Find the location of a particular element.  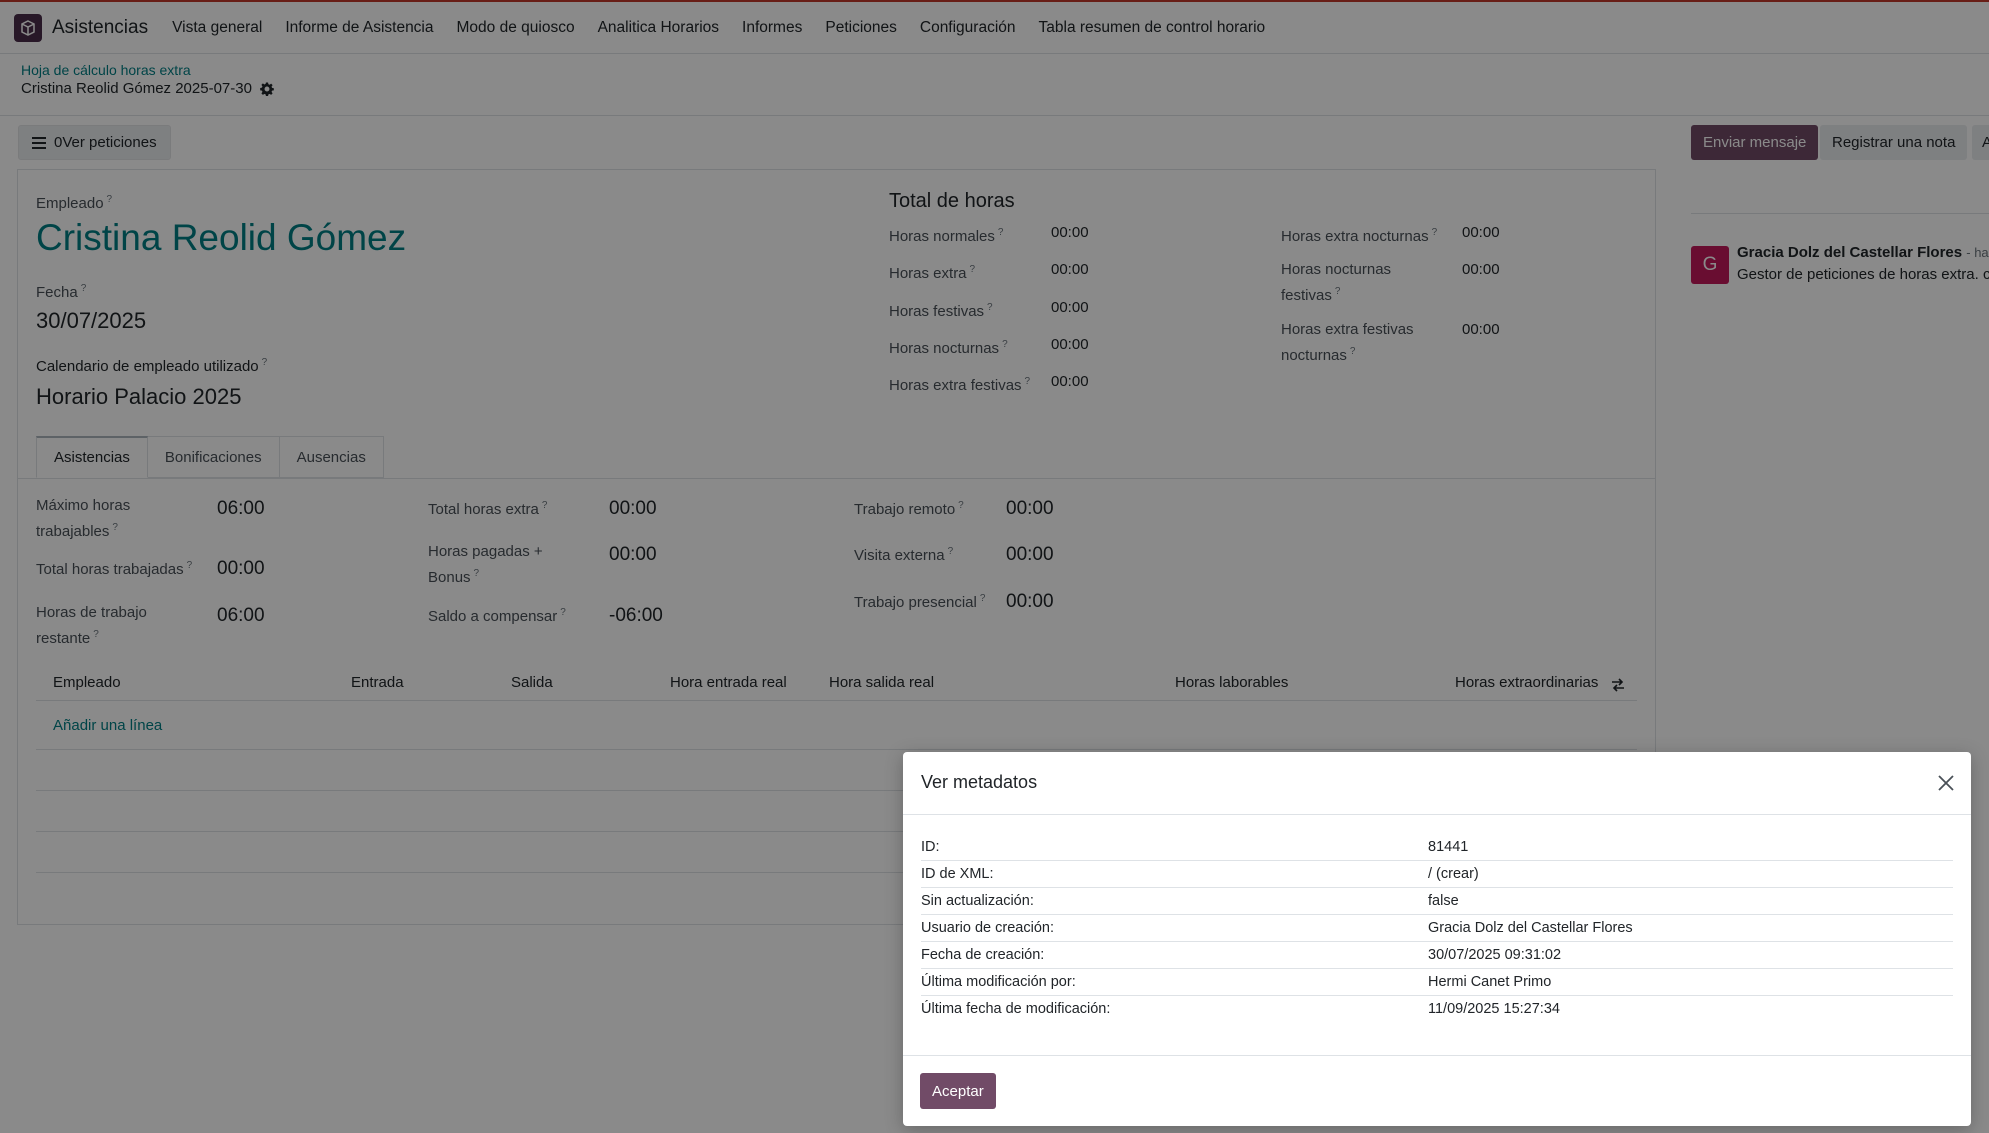

accept-button: Aceptar is located at coordinates (958, 1091).